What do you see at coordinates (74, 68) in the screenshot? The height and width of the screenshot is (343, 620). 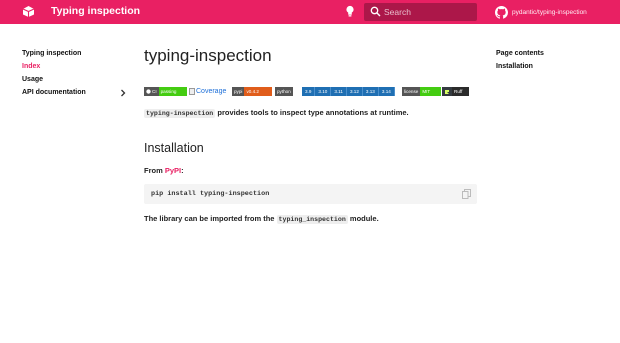 I see `nav-item-index: Index` at bounding box center [74, 68].